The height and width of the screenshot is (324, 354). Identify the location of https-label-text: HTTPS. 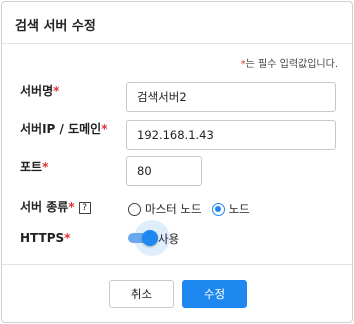
(42, 238).